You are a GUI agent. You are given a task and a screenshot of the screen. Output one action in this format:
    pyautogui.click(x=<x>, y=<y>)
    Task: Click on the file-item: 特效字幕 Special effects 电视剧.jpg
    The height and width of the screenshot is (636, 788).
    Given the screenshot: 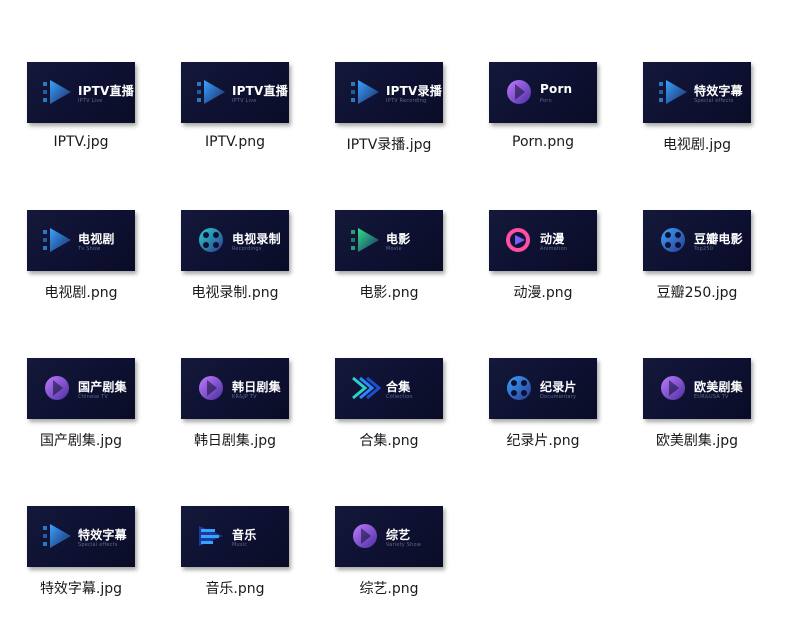 What is the action you would take?
    pyautogui.click(x=697, y=127)
    